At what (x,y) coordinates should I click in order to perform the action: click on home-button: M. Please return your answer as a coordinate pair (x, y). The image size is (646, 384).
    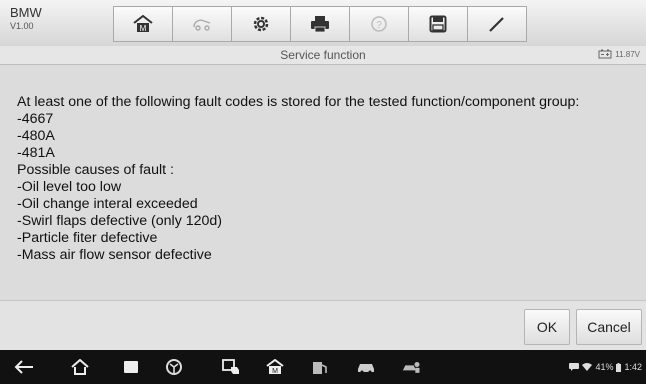
    Looking at the image, I should click on (142, 24).